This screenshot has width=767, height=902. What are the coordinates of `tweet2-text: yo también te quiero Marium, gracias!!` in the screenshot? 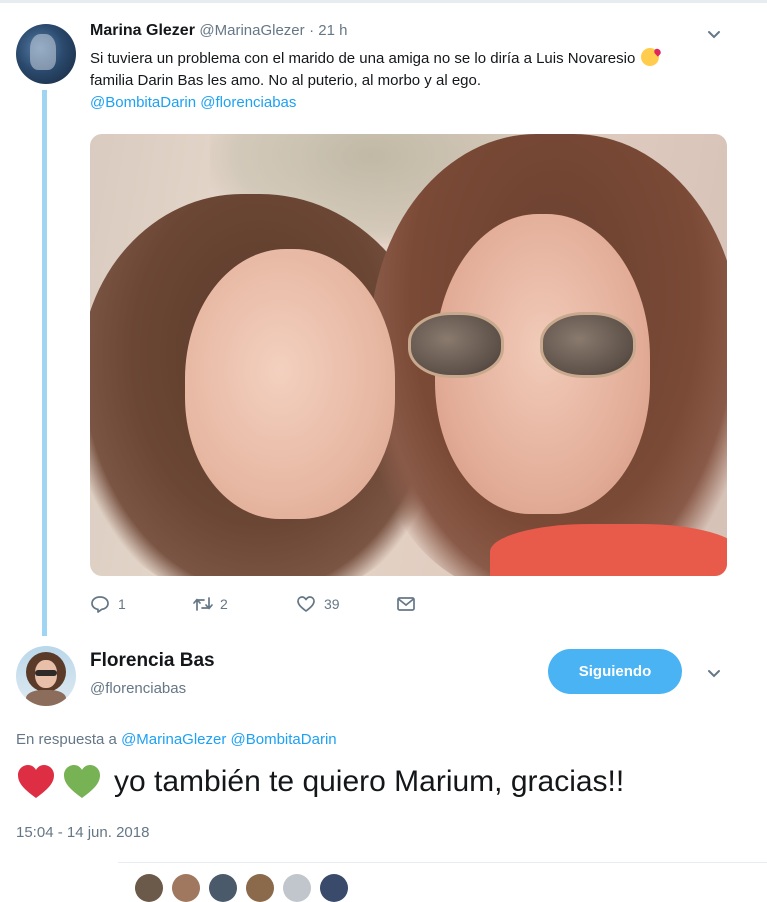 It's located at (320, 782).